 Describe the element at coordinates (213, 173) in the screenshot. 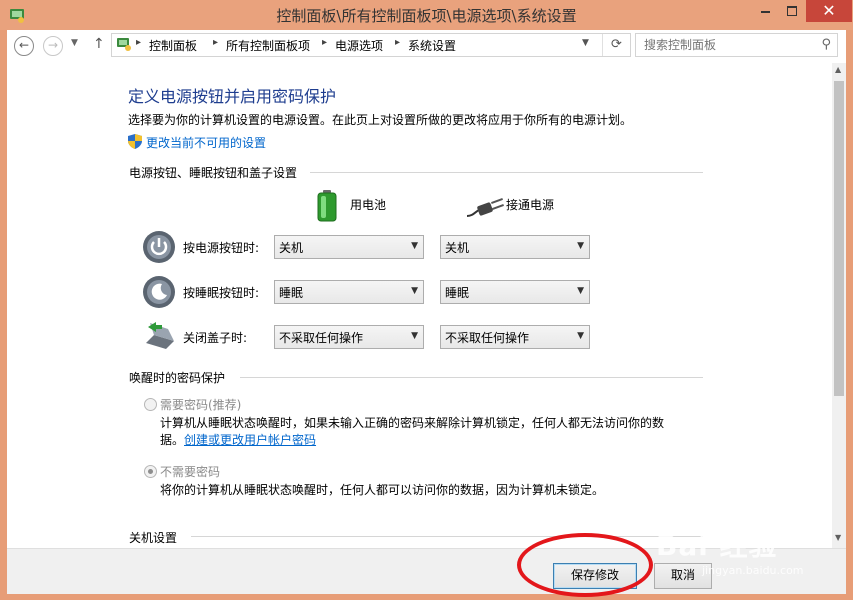

I see `buttons-section-header: 电源按钮、睡眠按钮和盖子设置` at that location.